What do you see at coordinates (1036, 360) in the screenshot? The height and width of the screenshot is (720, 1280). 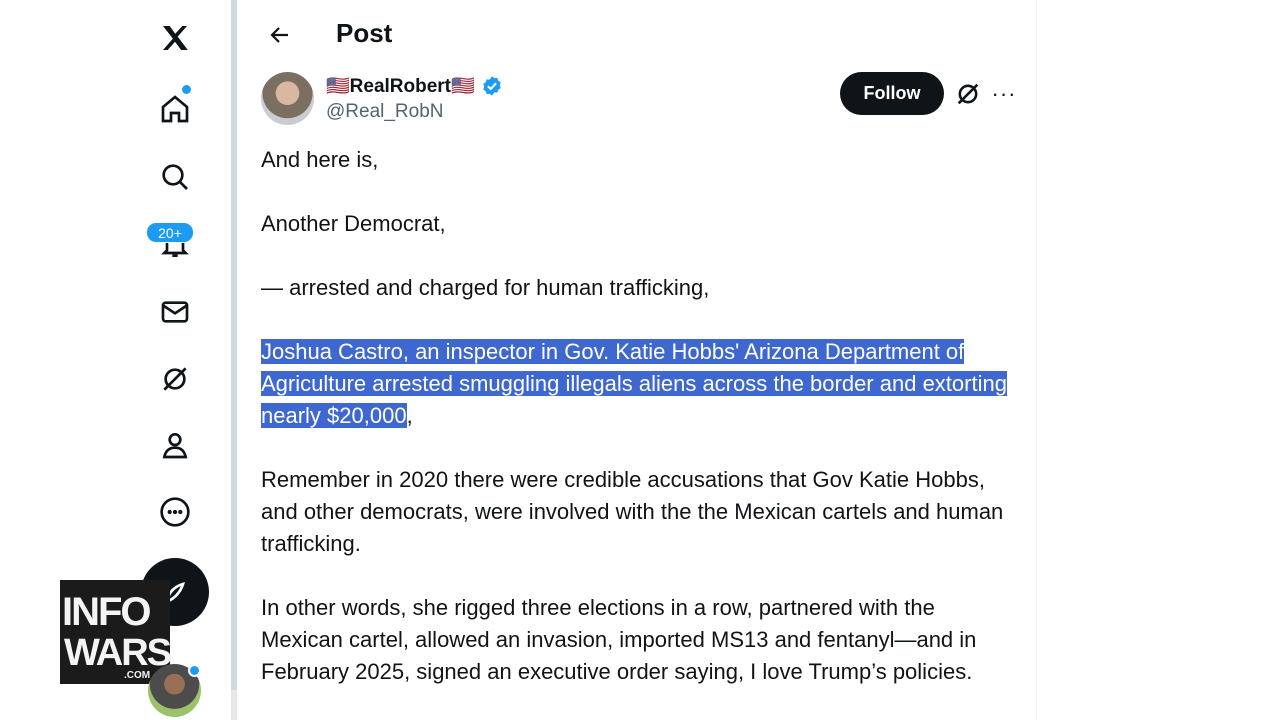 I see `column-divider` at bounding box center [1036, 360].